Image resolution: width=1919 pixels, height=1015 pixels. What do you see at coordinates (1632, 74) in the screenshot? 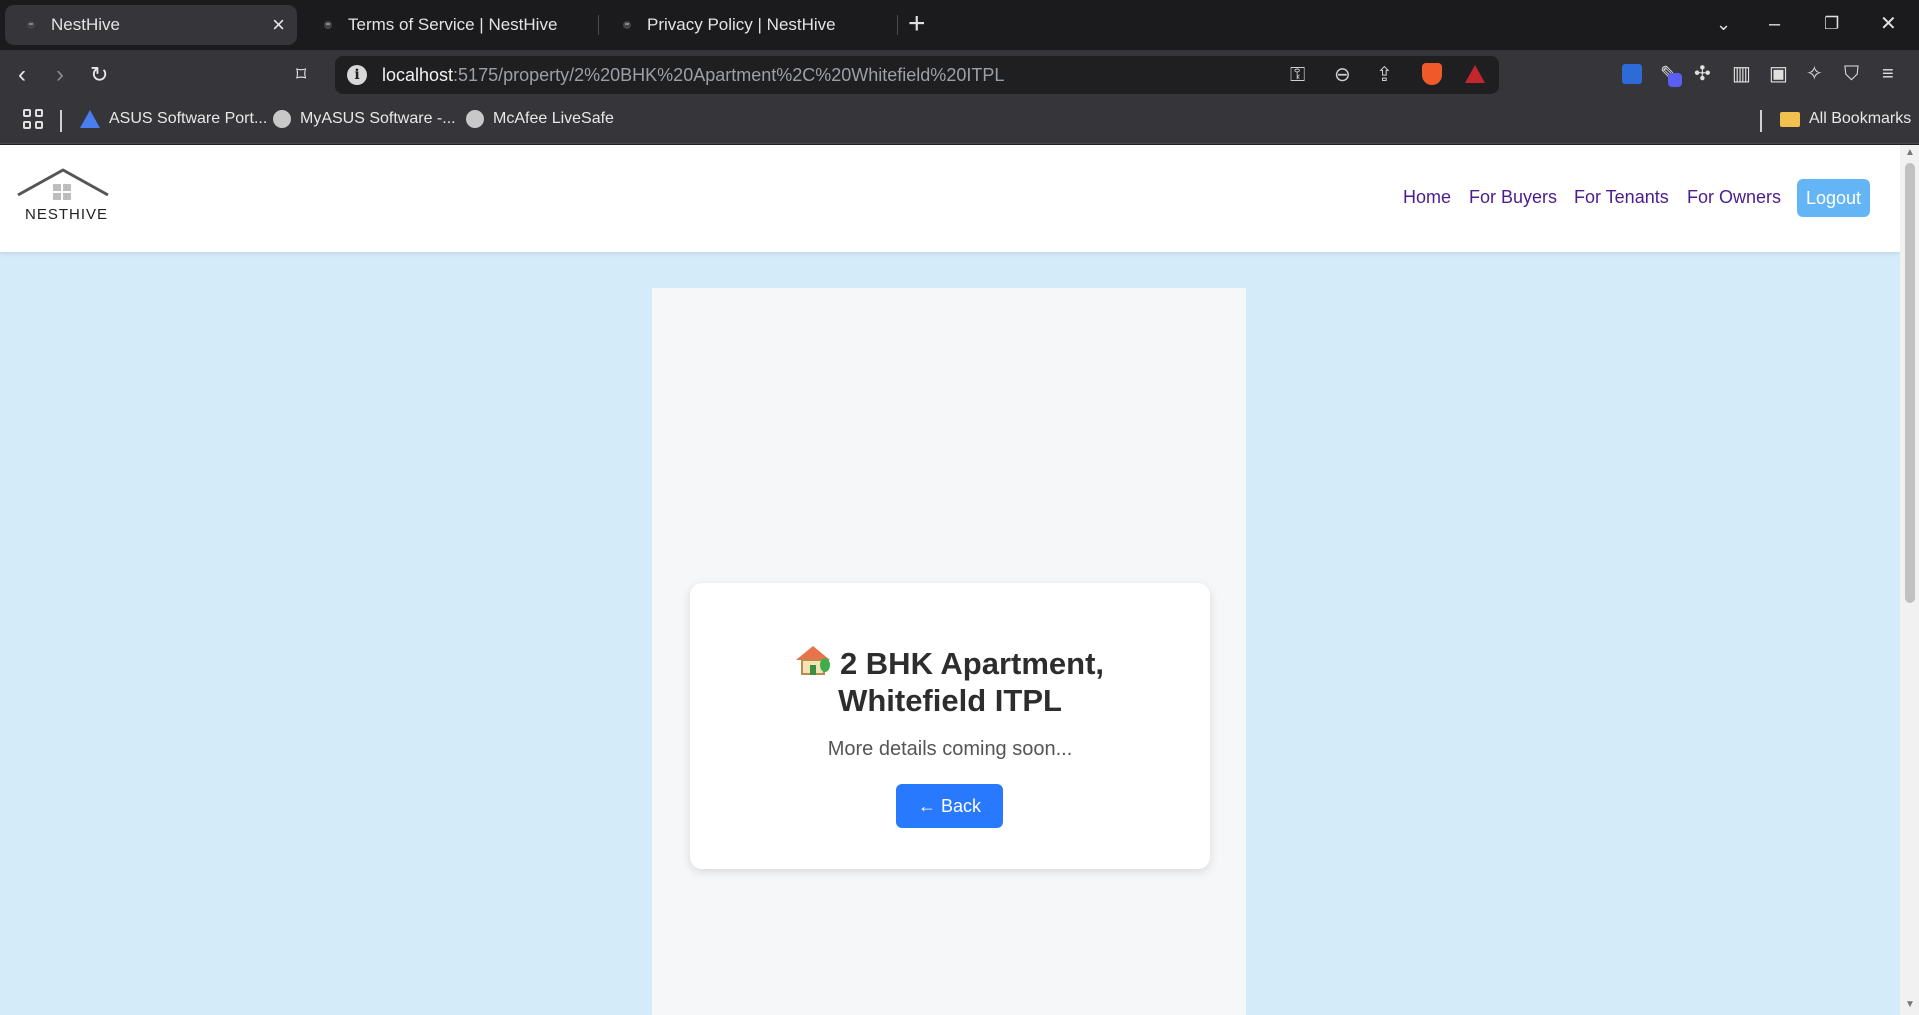
I see `extension-blue-icon` at bounding box center [1632, 74].